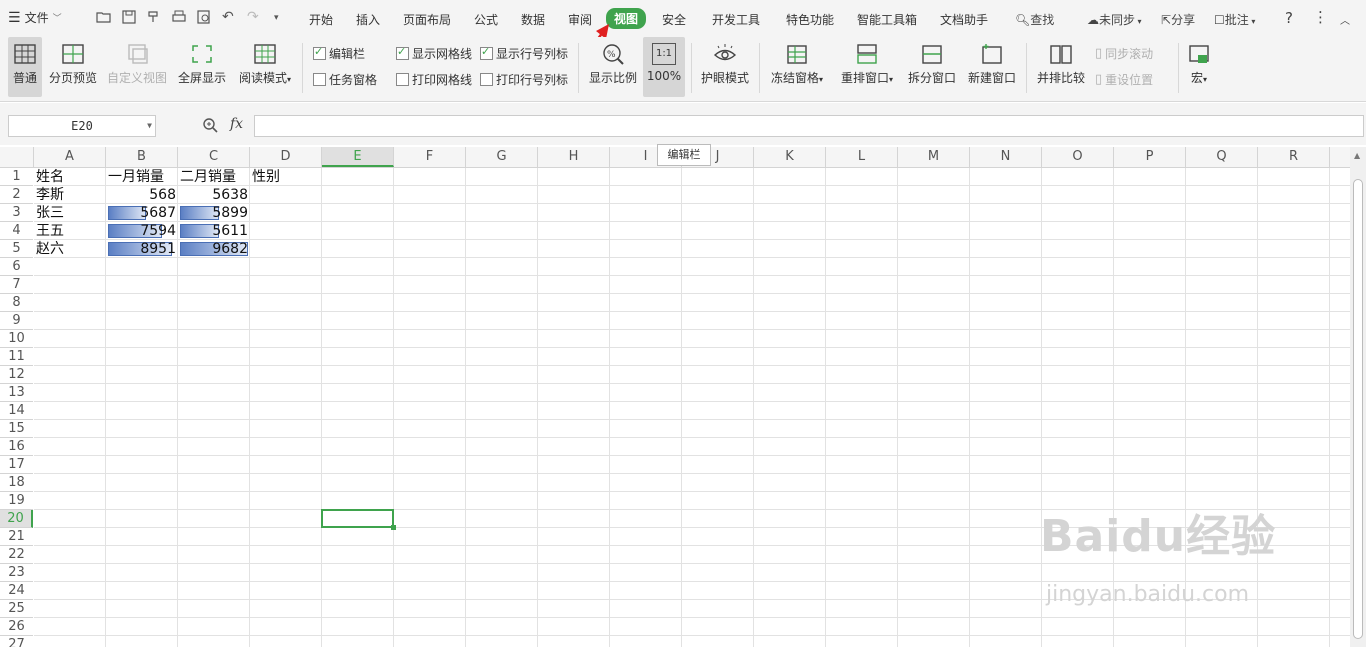 This screenshot has height=647, width=1366. I want to click on share-button: ⇱分享, so click(1178, 19).